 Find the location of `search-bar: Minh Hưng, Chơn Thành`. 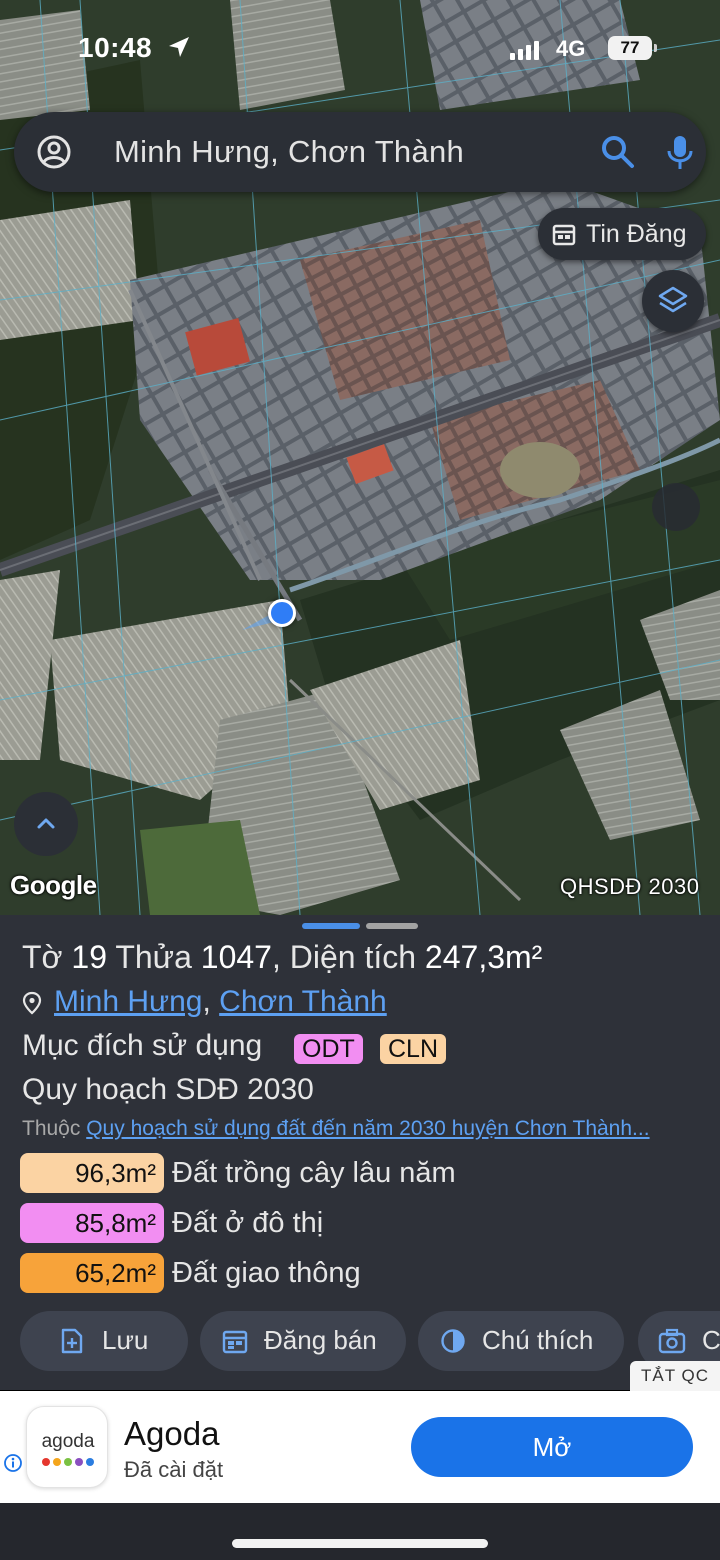

search-bar: Minh Hưng, Chơn Thành is located at coordinates (360, 152).